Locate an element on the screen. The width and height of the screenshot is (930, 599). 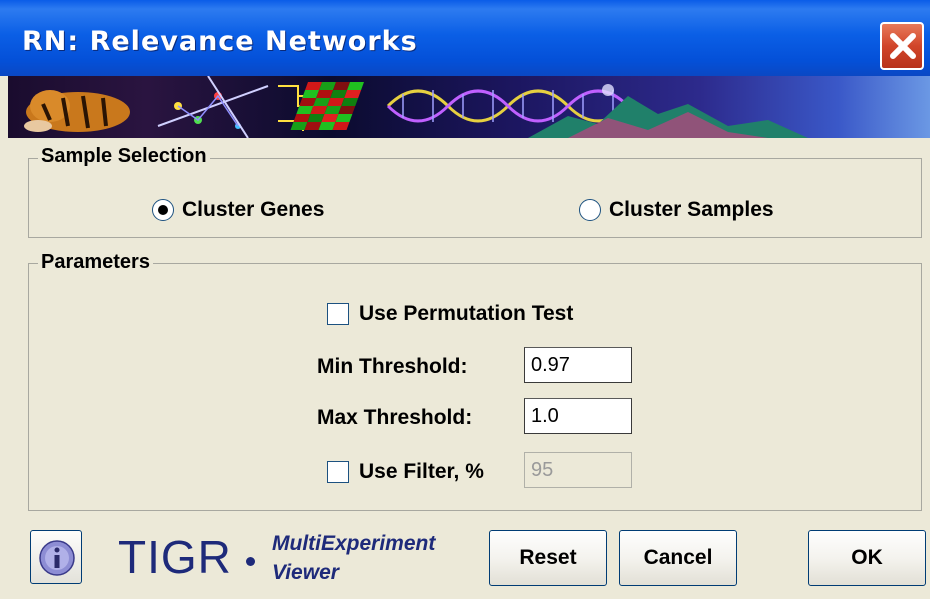
ok-button: OK is located at coordinates (867, 558).